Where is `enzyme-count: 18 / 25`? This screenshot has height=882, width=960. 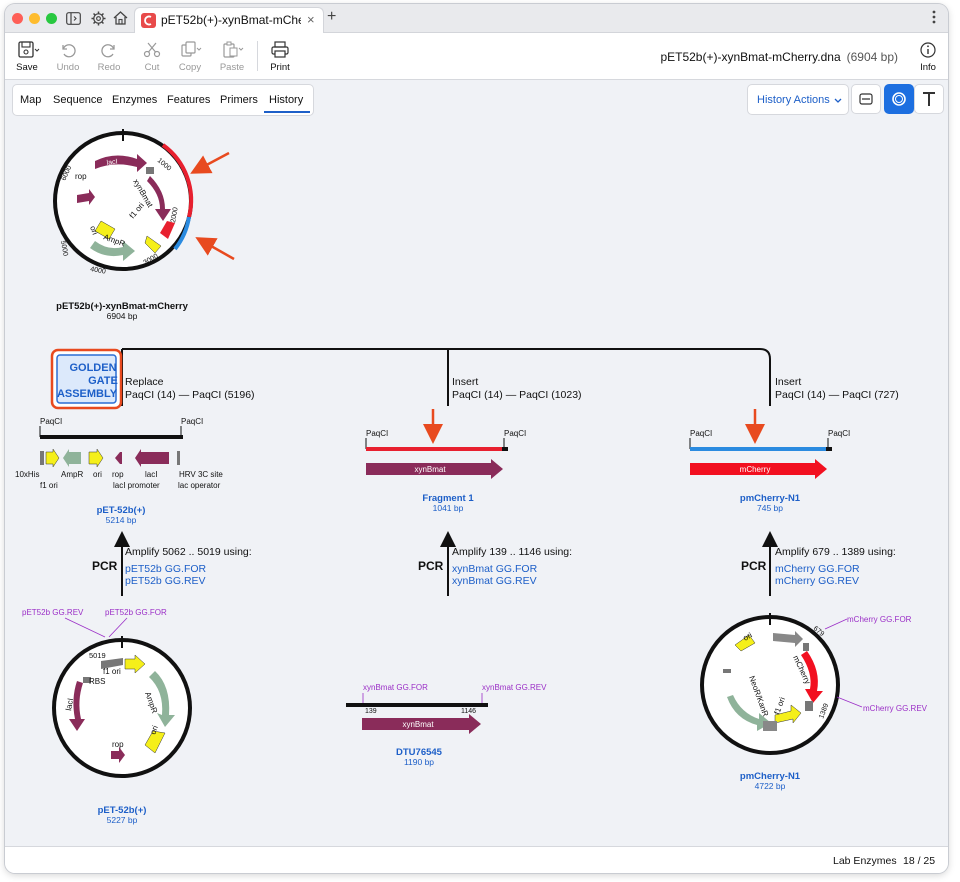
enzyme-count: 18 / 25 is located at coordinates (919, 861).